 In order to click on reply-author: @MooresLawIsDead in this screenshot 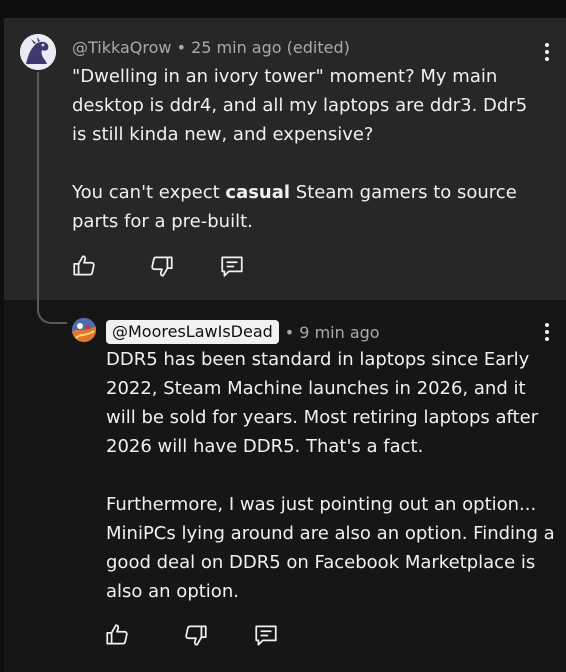, I will do `click(192, 332)`.